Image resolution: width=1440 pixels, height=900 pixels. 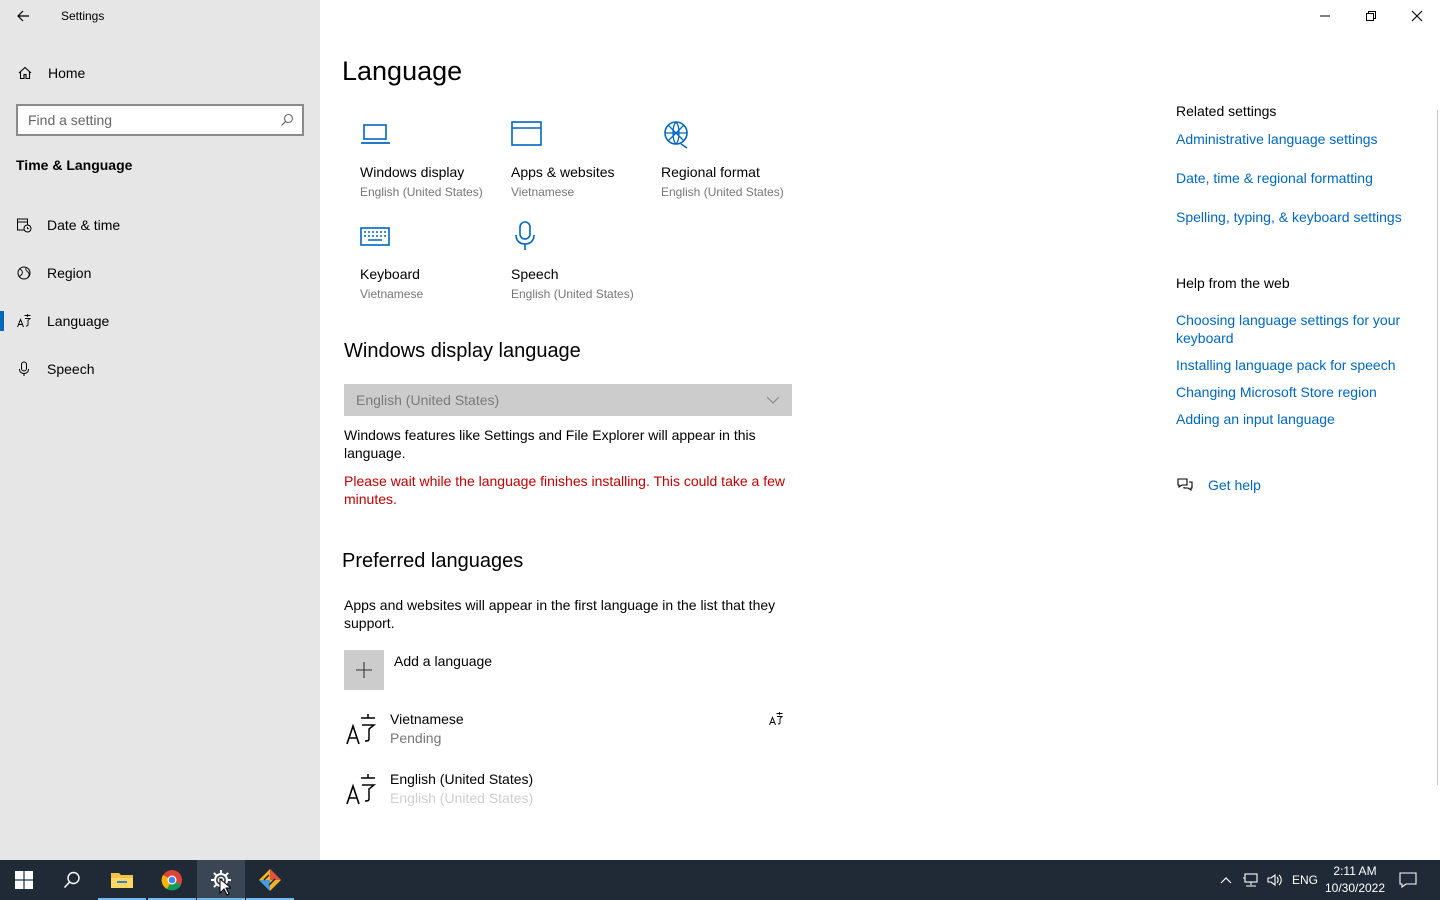 What do you see at coordinates (1296, 139) in the screenshot?
I see `link-administrative-language-settings: Administrative language settings` at bounding box center [1296, 139].